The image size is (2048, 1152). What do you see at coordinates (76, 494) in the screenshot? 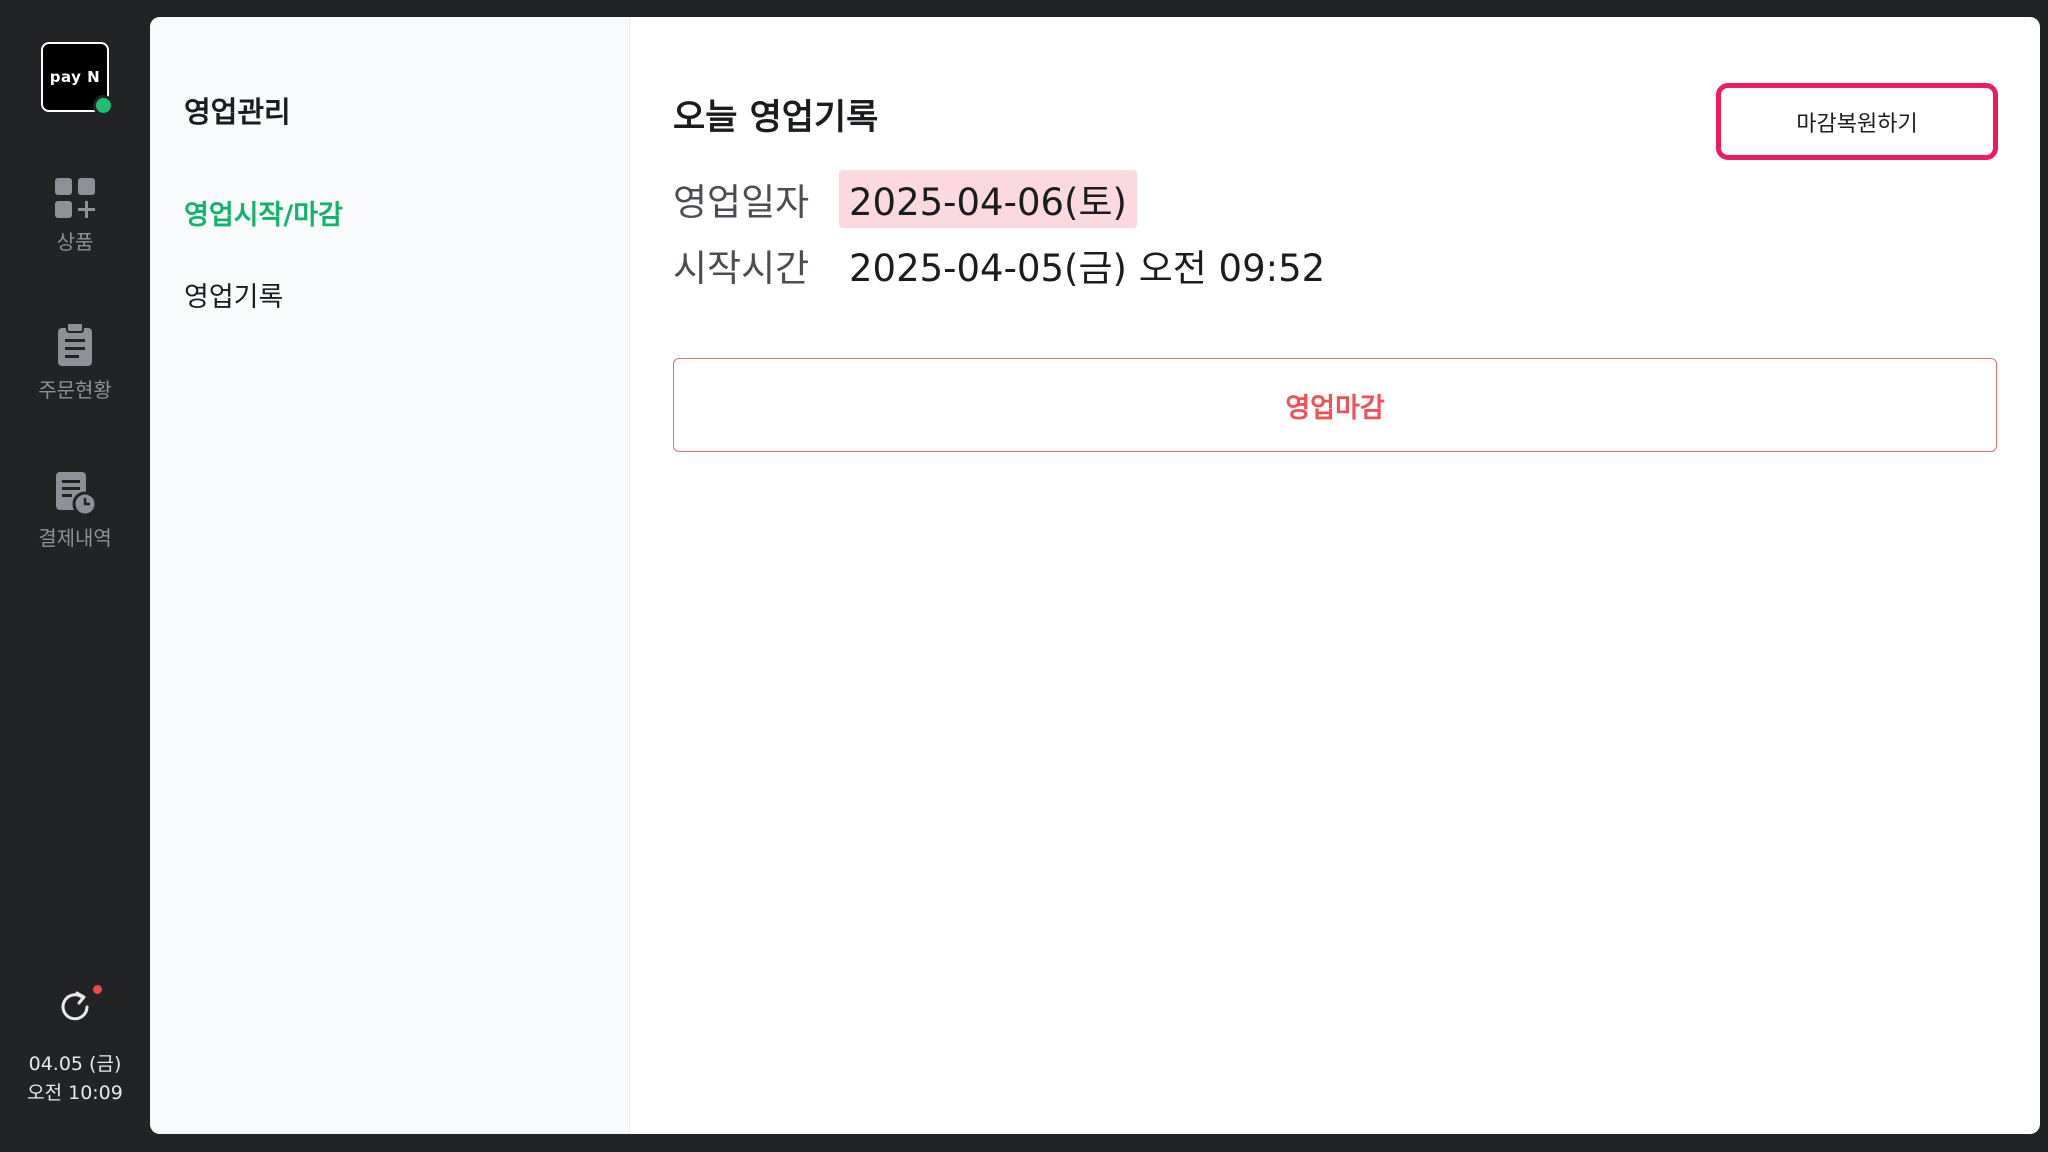
I see `receipt-clock-icon` at bounding box center [76, 494].